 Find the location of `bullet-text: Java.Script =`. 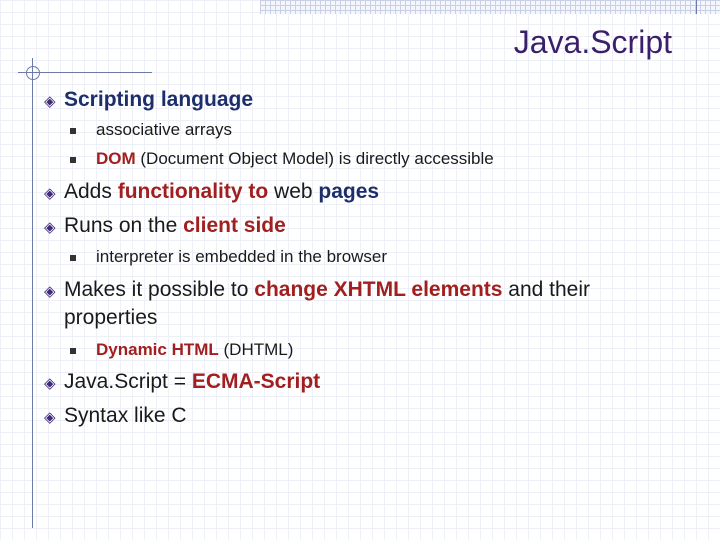

bullet-text: Java.Script = is located at coordinates (128, 381).